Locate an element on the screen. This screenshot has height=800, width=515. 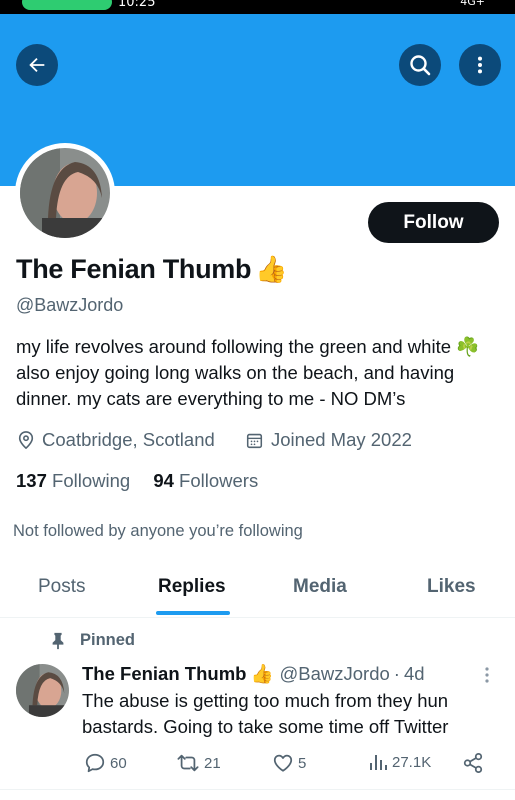
tab-likes: Likes is located at coordinates (451, 587).